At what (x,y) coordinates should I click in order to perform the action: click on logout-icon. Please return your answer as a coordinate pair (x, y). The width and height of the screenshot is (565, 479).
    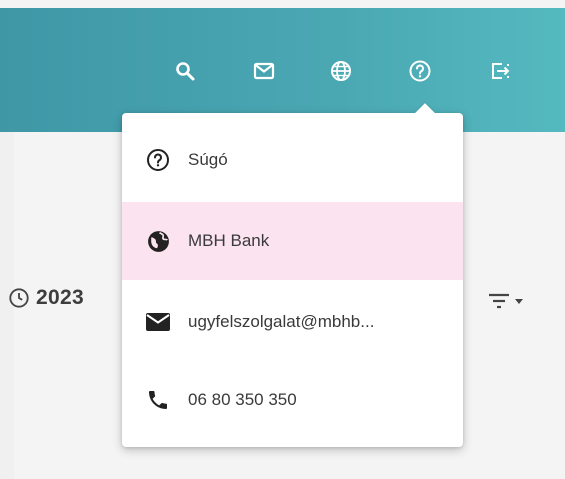
    Looking at the image, I should click on (500, 71).